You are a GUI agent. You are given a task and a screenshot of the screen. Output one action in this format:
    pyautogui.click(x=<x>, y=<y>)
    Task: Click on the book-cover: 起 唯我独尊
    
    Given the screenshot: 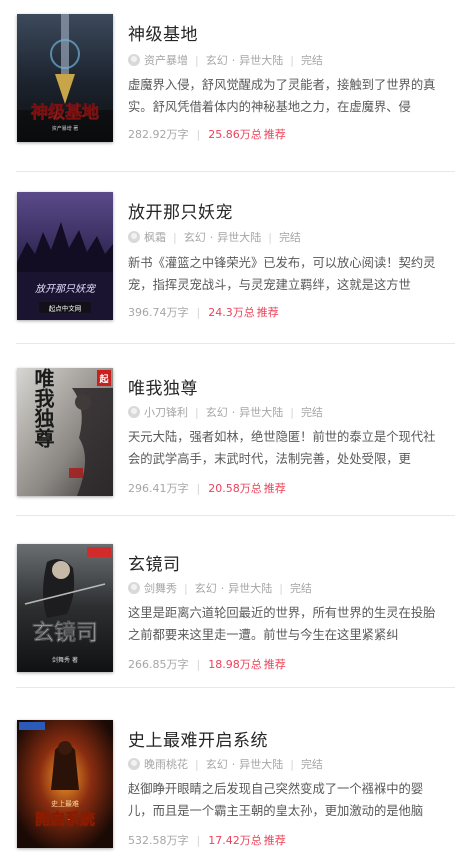 What is the action you would take?
    pyautogui.click(x=65, y=432)
    